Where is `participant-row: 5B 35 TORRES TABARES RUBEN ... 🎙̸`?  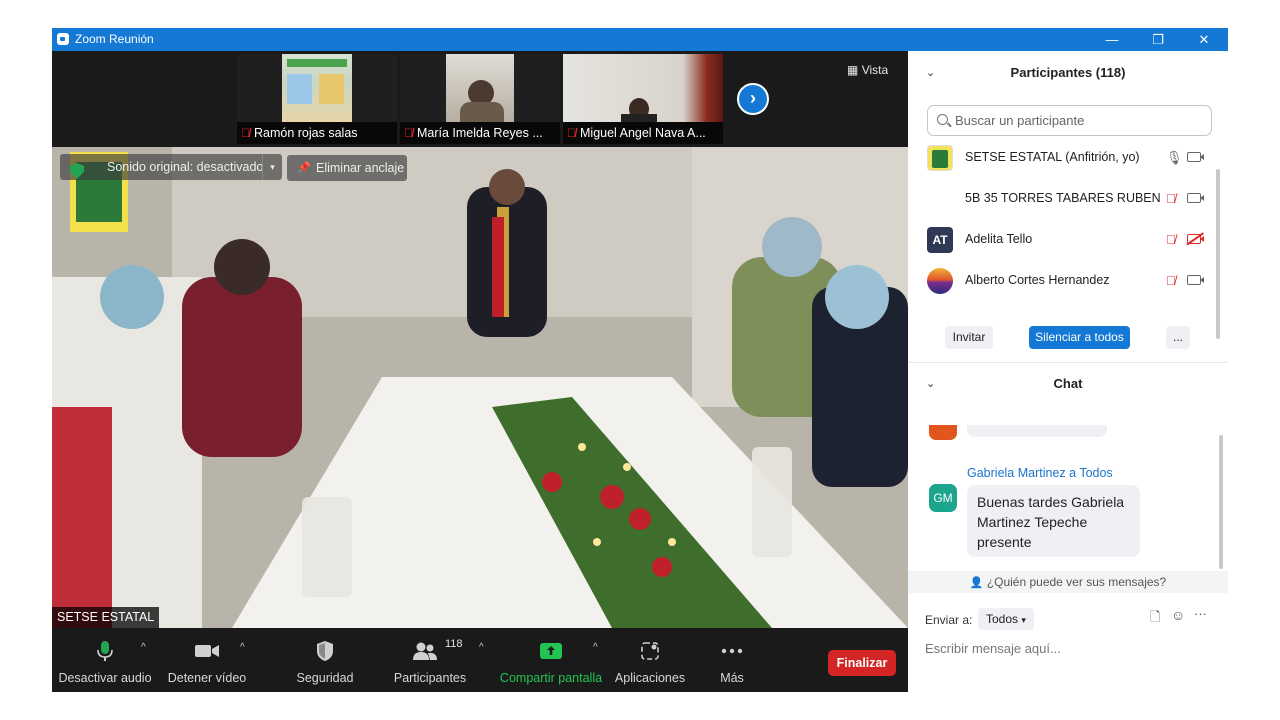
participant-row: 5B 35 TORRES TABARES RUBEN ... 🎙̸ is located at coordinates (1062, 199).